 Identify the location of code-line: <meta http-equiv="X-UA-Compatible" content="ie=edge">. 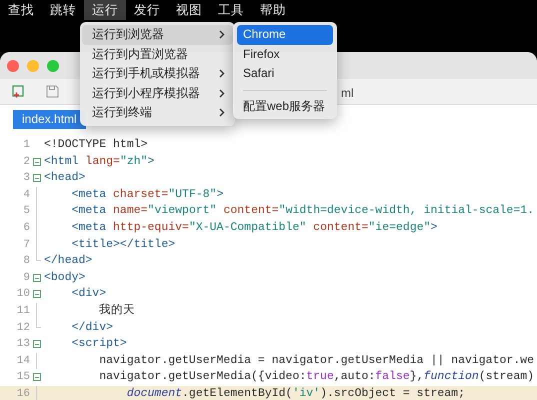
(254, 228).